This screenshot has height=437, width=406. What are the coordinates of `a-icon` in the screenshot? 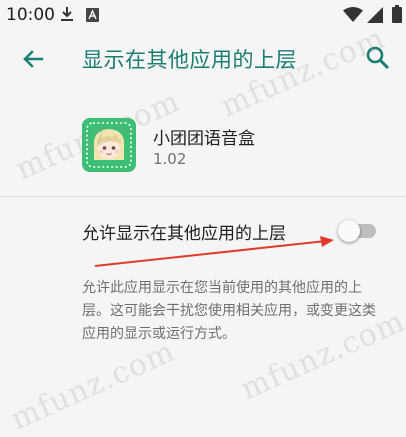 It's located at (92, 16).